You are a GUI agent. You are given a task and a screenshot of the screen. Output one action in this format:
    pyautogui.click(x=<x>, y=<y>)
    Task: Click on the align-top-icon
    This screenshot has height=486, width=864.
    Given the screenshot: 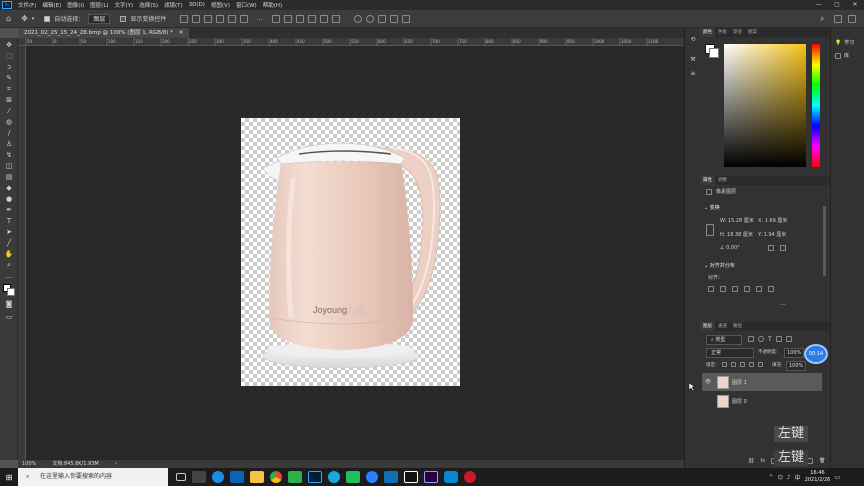 What is the action you would take?
    pyautogui.click(x=220, y=18)
    